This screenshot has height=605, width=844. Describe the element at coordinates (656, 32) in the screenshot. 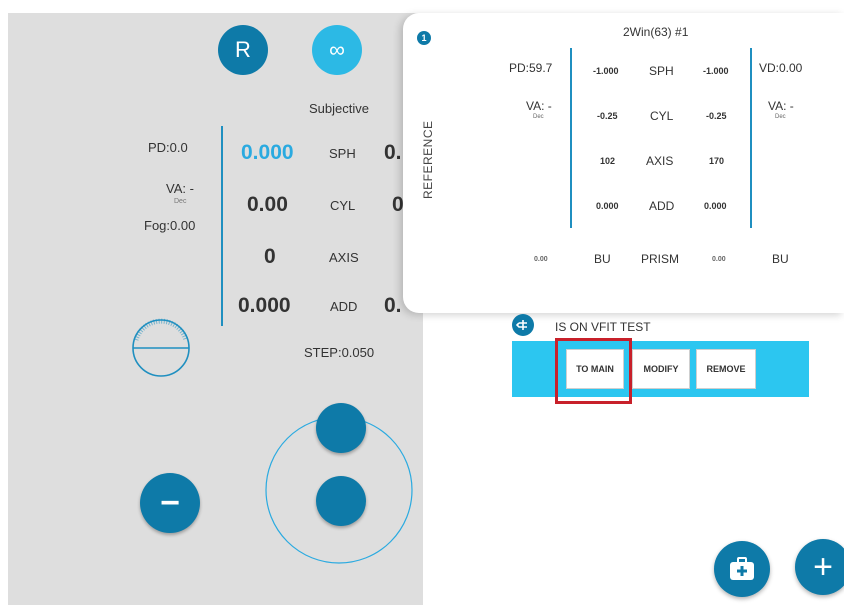

I see `reference-title: 2Win(63) #1` at that location.